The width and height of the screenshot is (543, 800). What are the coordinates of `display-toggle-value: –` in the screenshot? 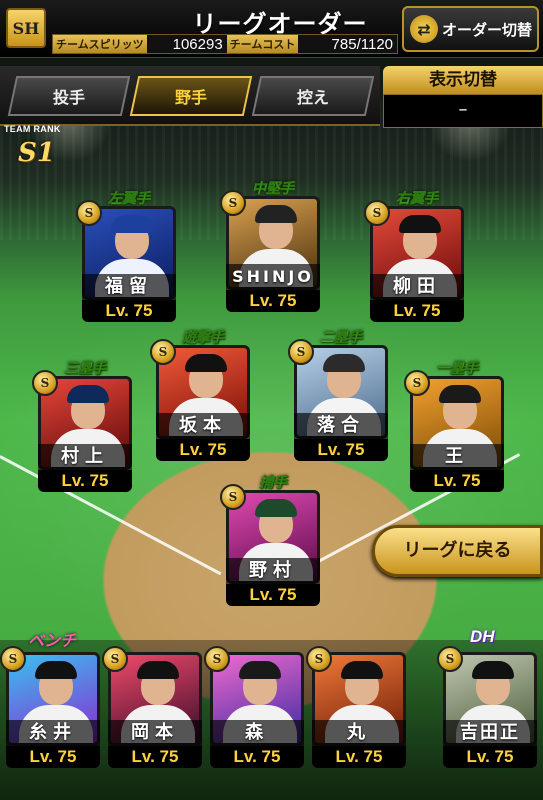 It's located at (463, 111).